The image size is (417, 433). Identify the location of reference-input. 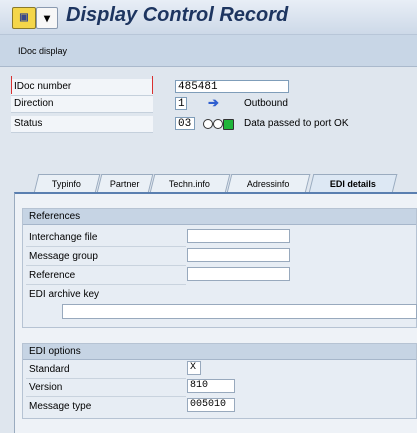
(238, 274).